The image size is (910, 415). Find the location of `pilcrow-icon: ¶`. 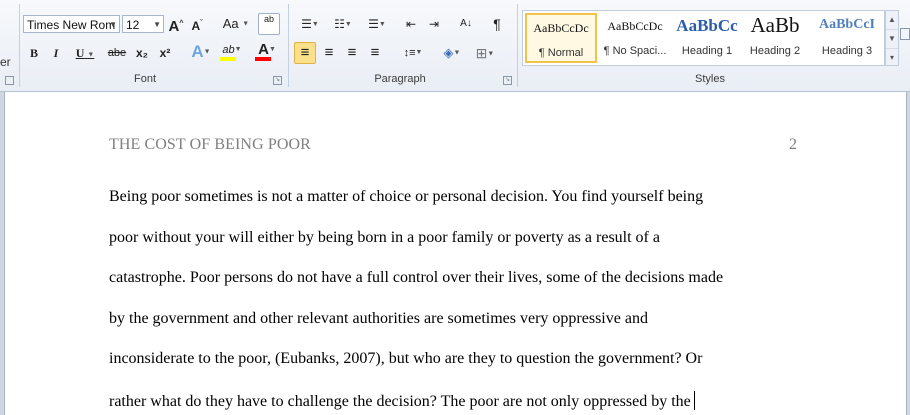

pilcrow-icon: ¶ is located at coordinates (497, 24).